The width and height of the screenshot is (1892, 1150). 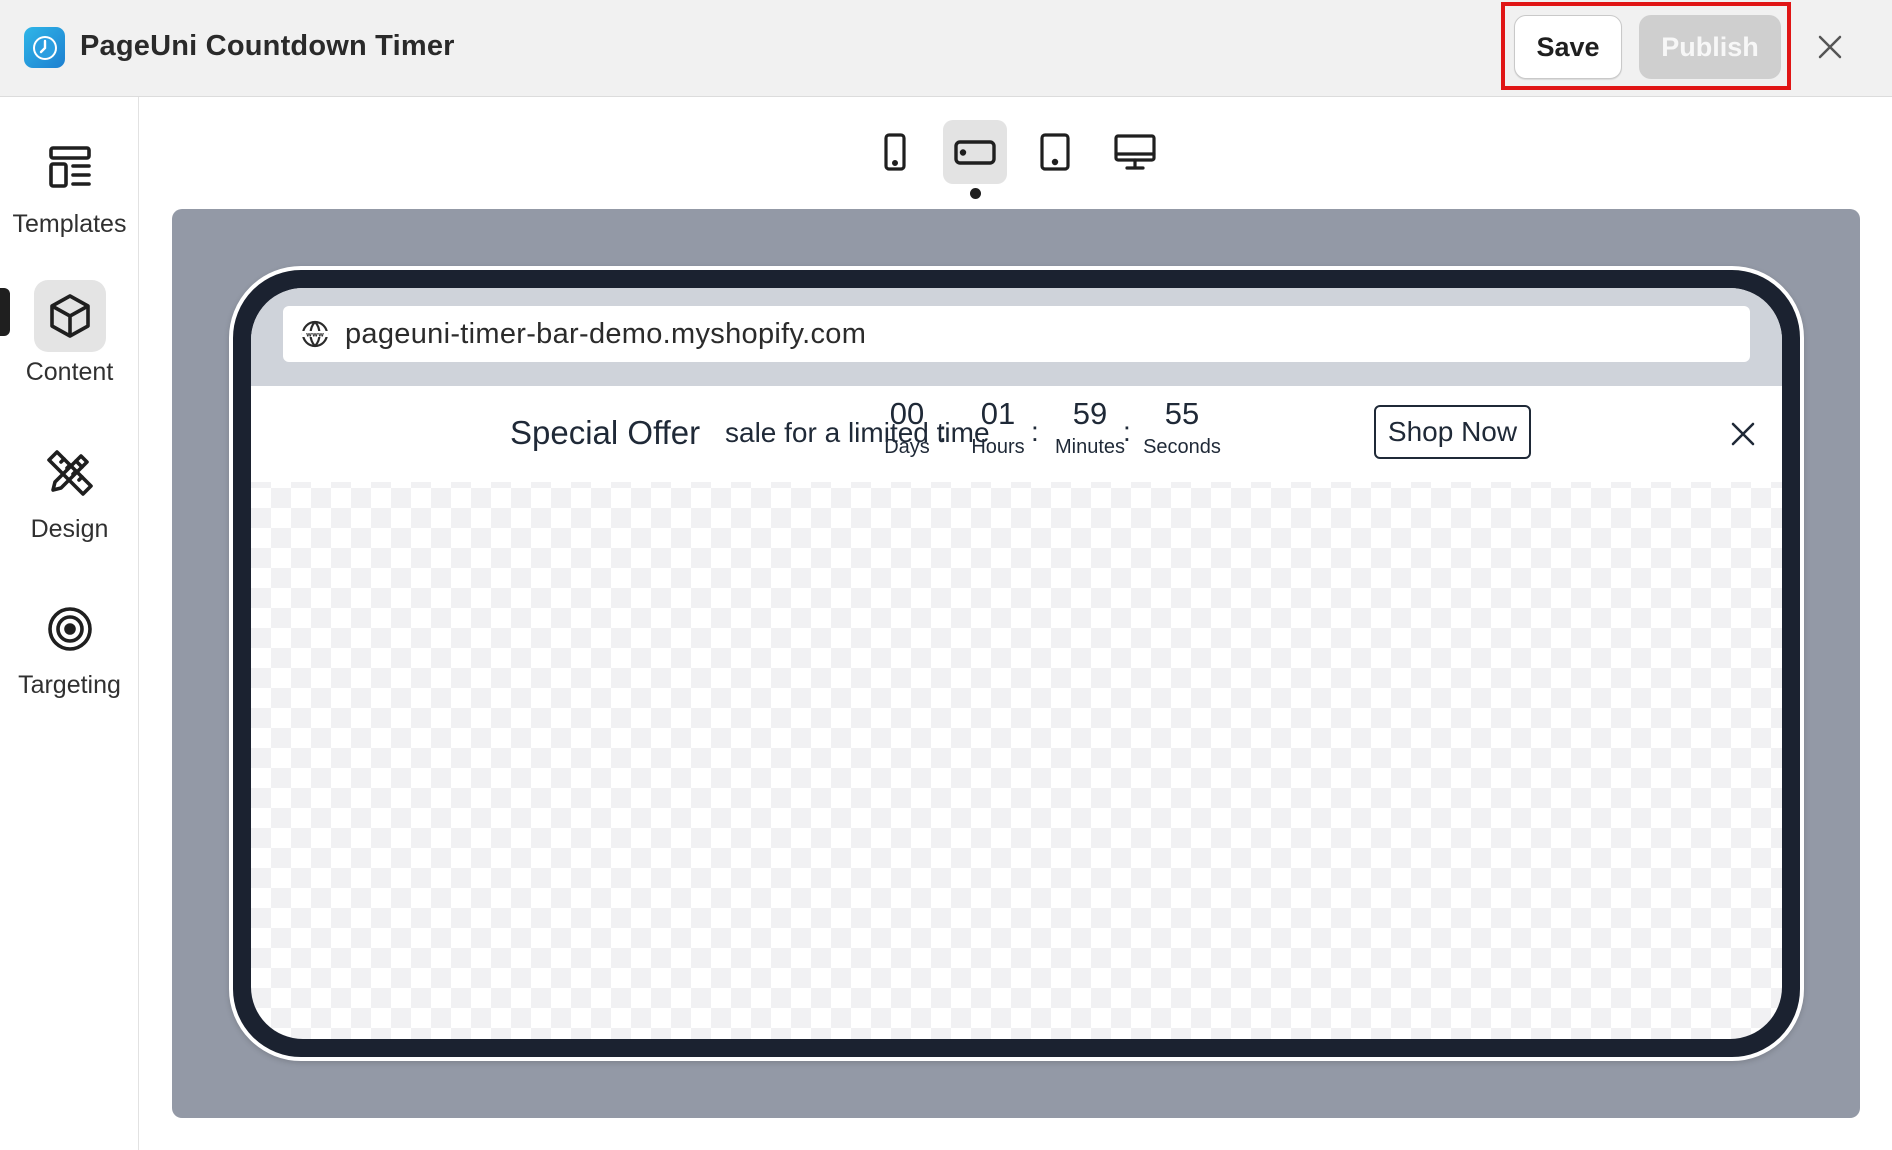 I want to click on clock-icon, so click(x=44, y=47).